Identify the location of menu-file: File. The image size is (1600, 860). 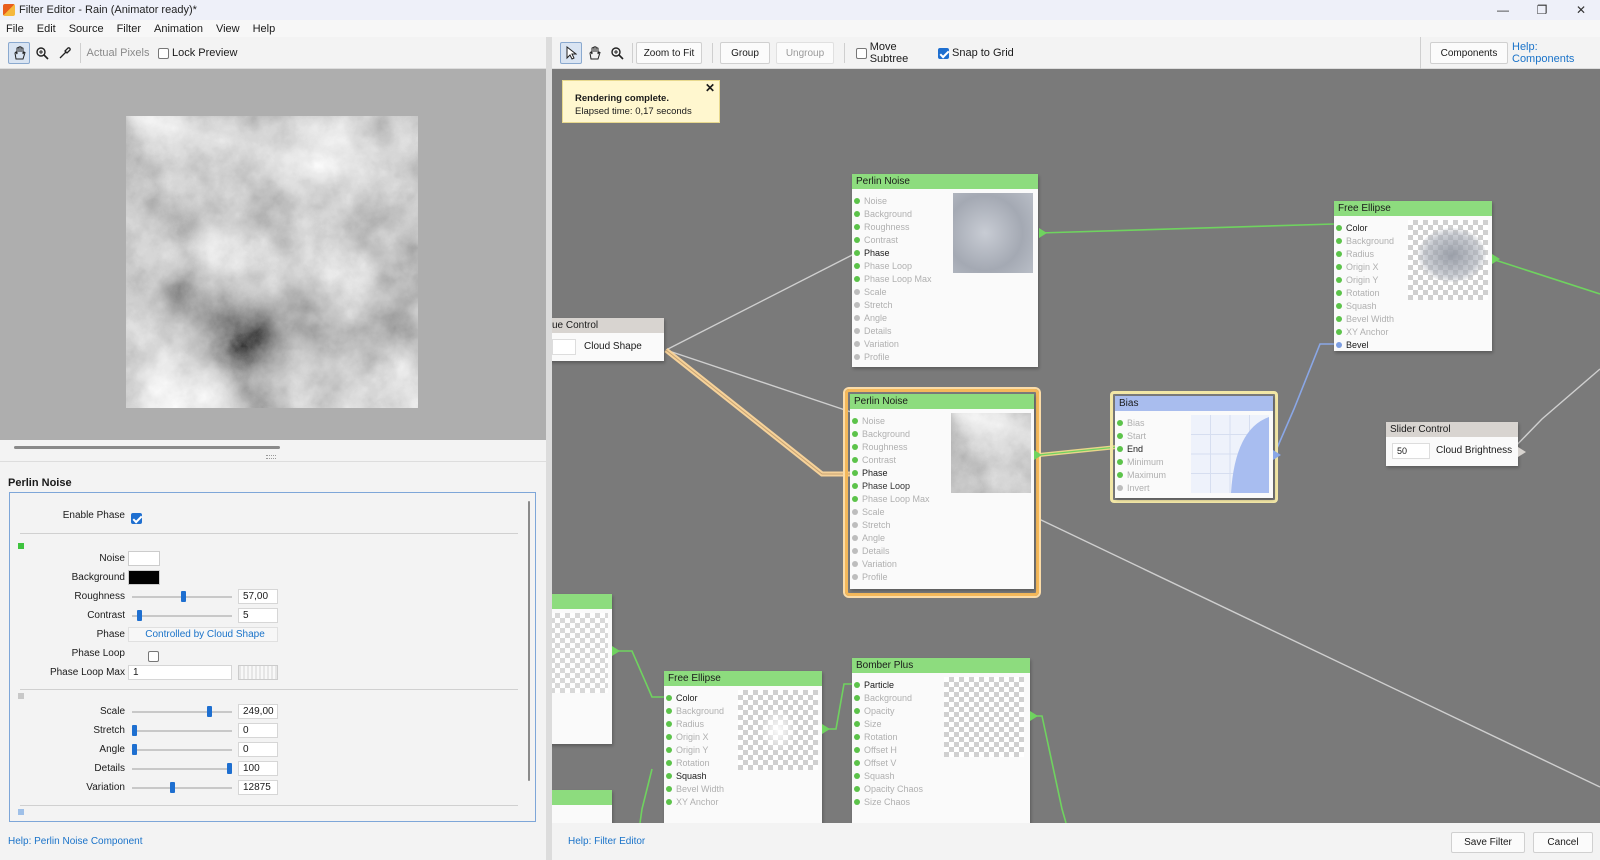
(15, 29).